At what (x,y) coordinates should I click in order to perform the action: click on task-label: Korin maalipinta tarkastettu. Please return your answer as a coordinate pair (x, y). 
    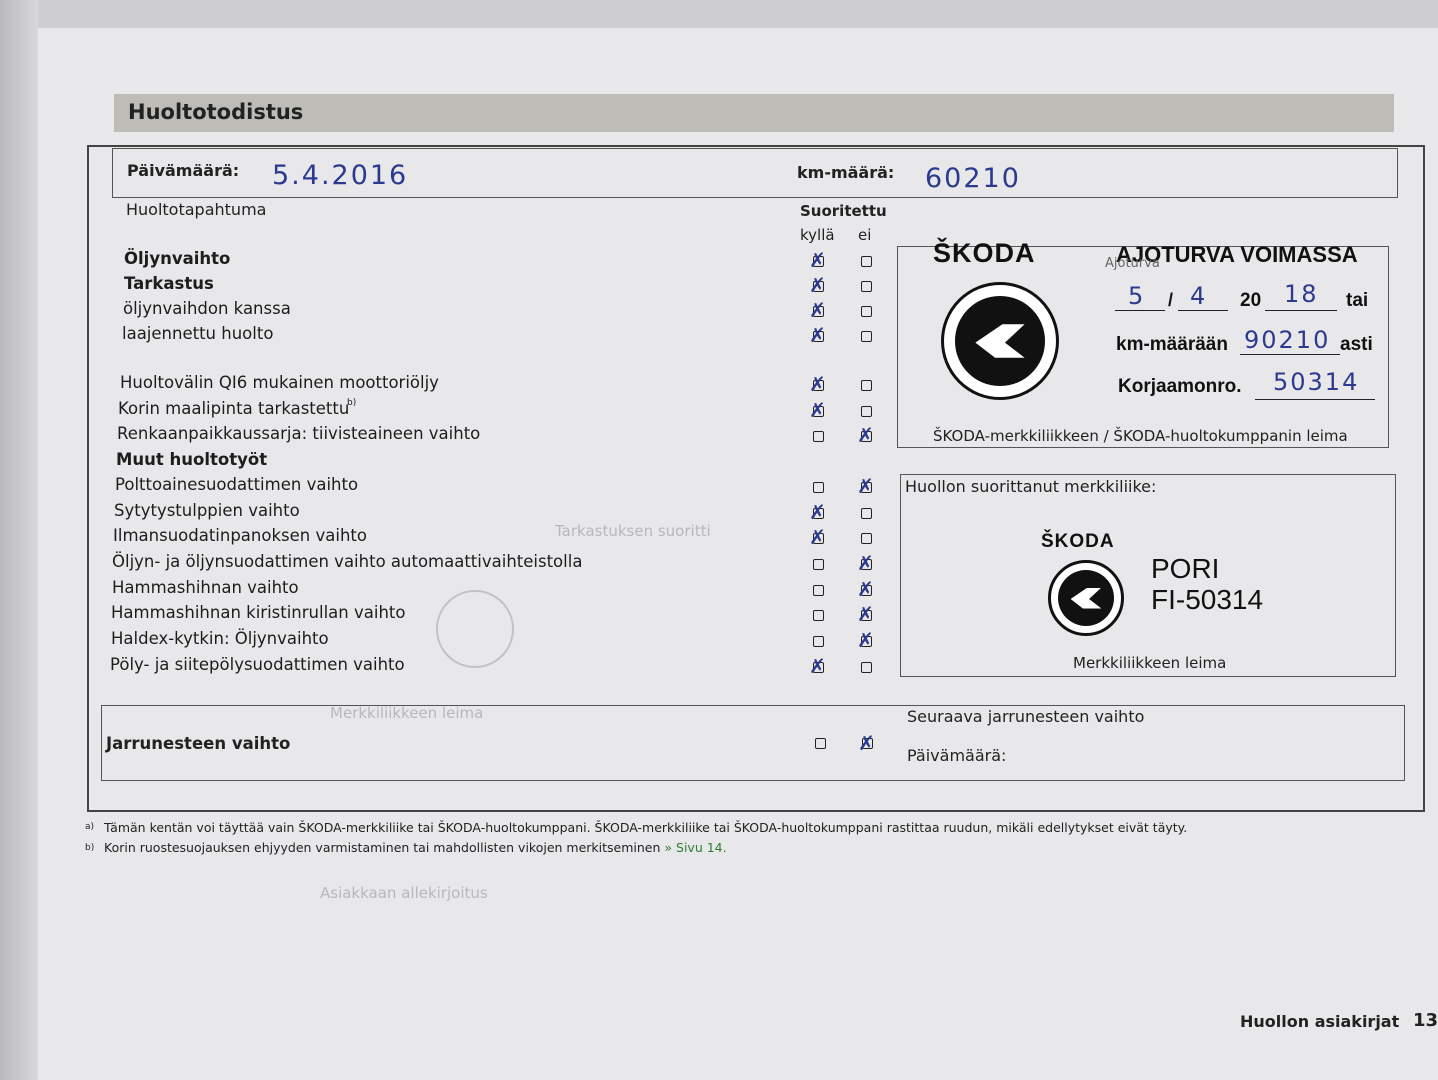
    Looking at the image, I should click on (234, 408).